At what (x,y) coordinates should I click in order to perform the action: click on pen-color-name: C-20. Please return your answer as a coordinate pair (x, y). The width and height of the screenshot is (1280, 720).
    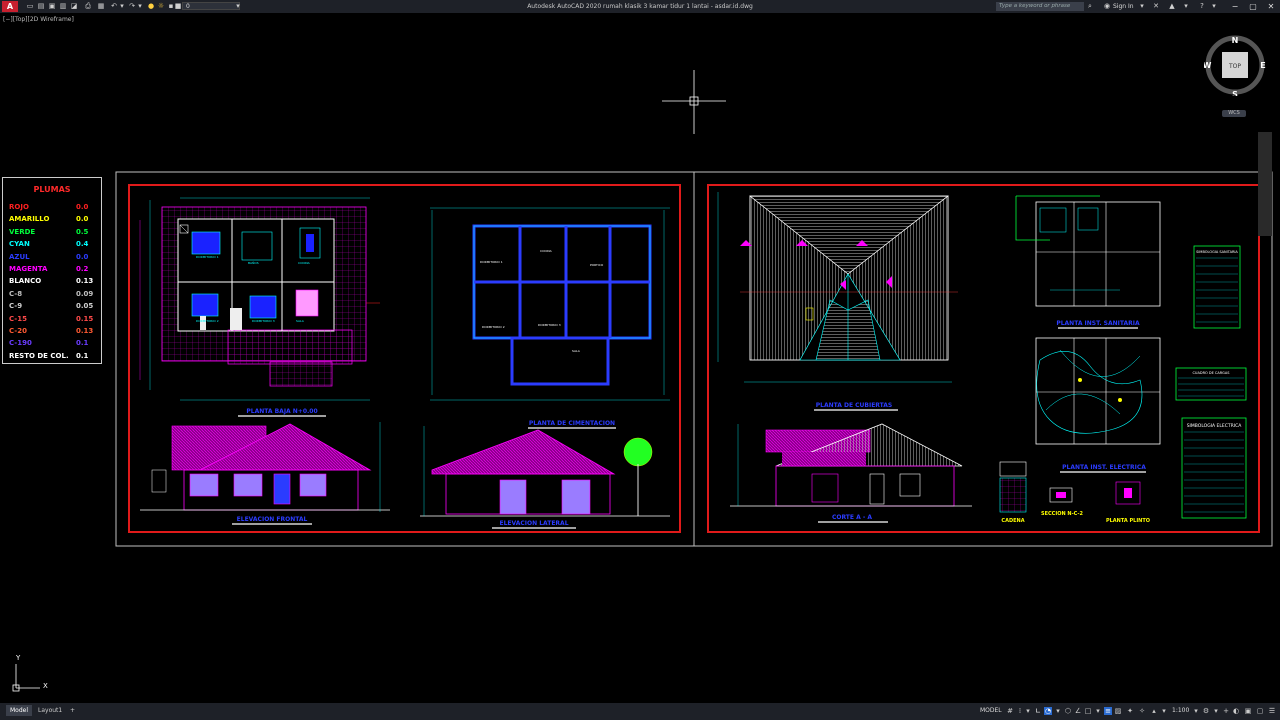
    Looking at the image, I should click on (18, 331).